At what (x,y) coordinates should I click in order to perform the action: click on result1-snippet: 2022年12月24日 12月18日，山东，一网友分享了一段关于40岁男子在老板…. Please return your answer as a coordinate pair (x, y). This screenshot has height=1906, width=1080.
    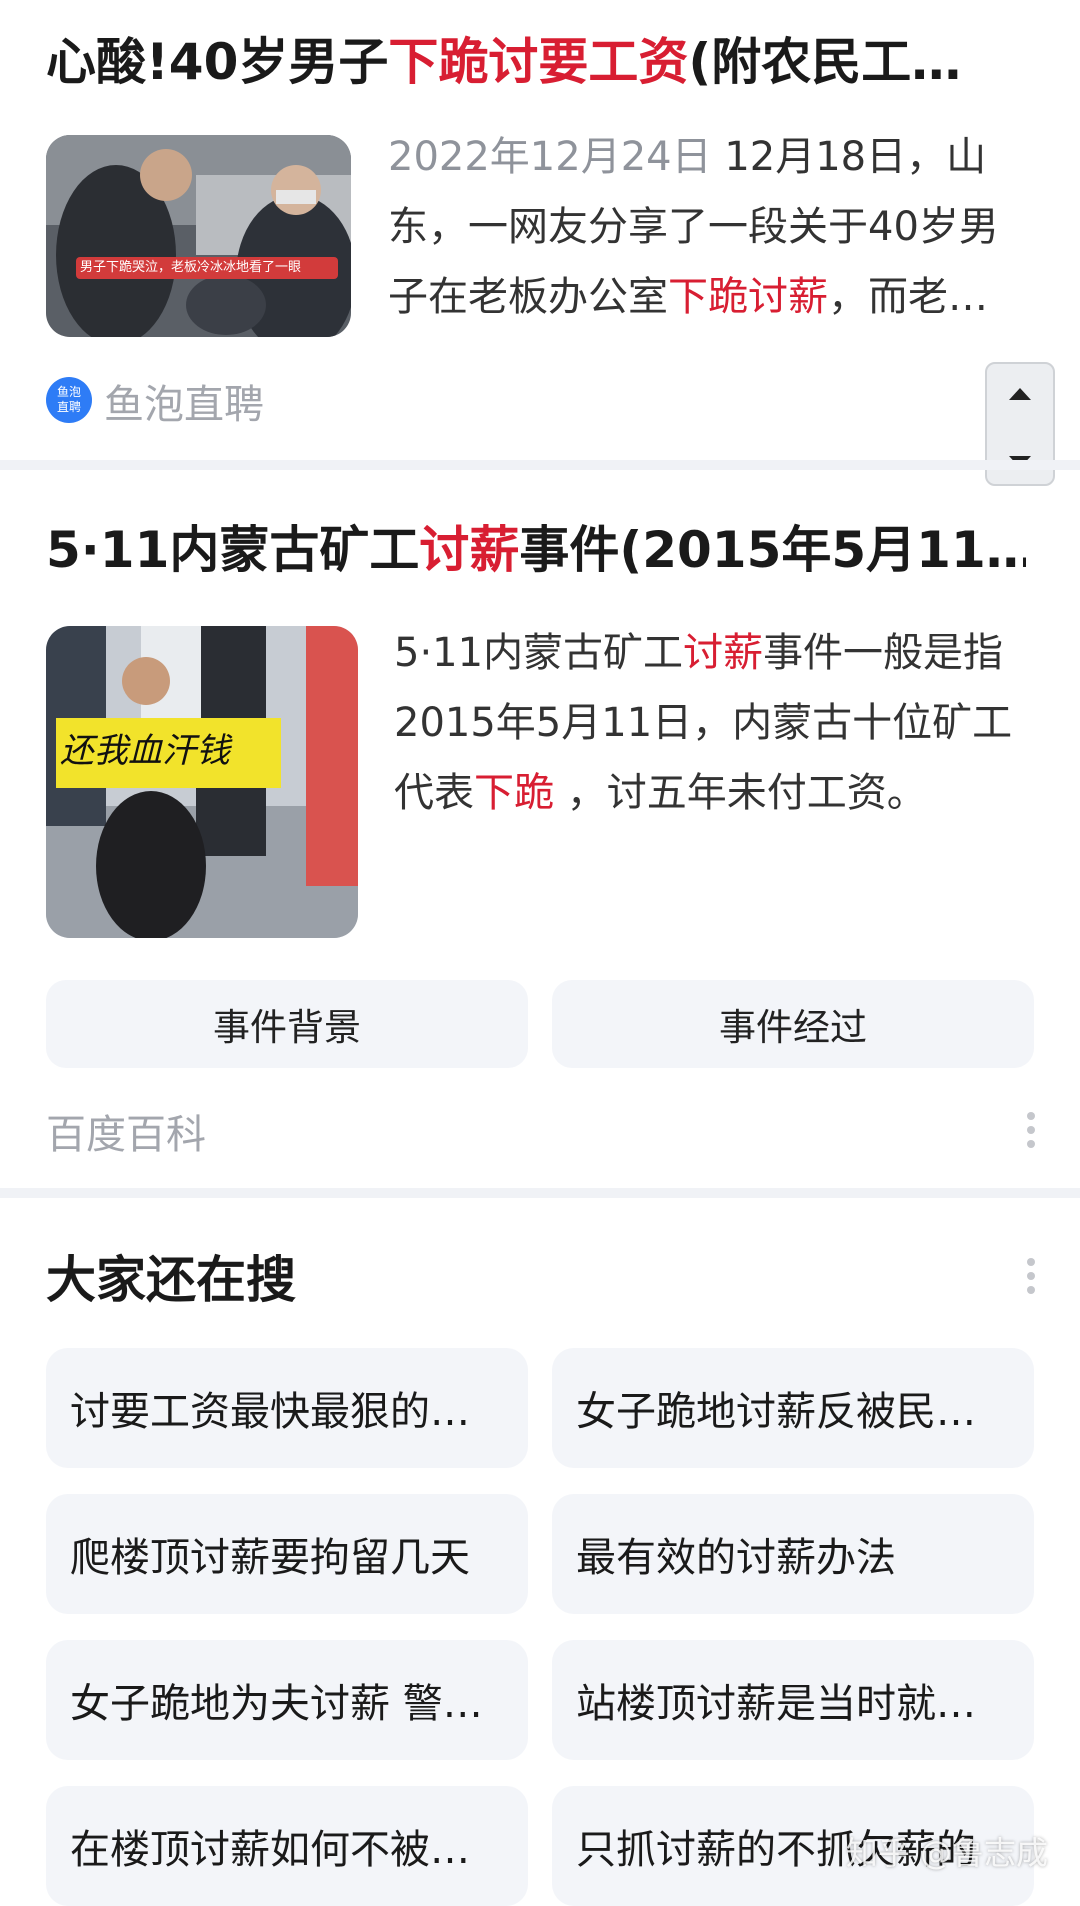
    Looking at the image, I should click on (708, 227).